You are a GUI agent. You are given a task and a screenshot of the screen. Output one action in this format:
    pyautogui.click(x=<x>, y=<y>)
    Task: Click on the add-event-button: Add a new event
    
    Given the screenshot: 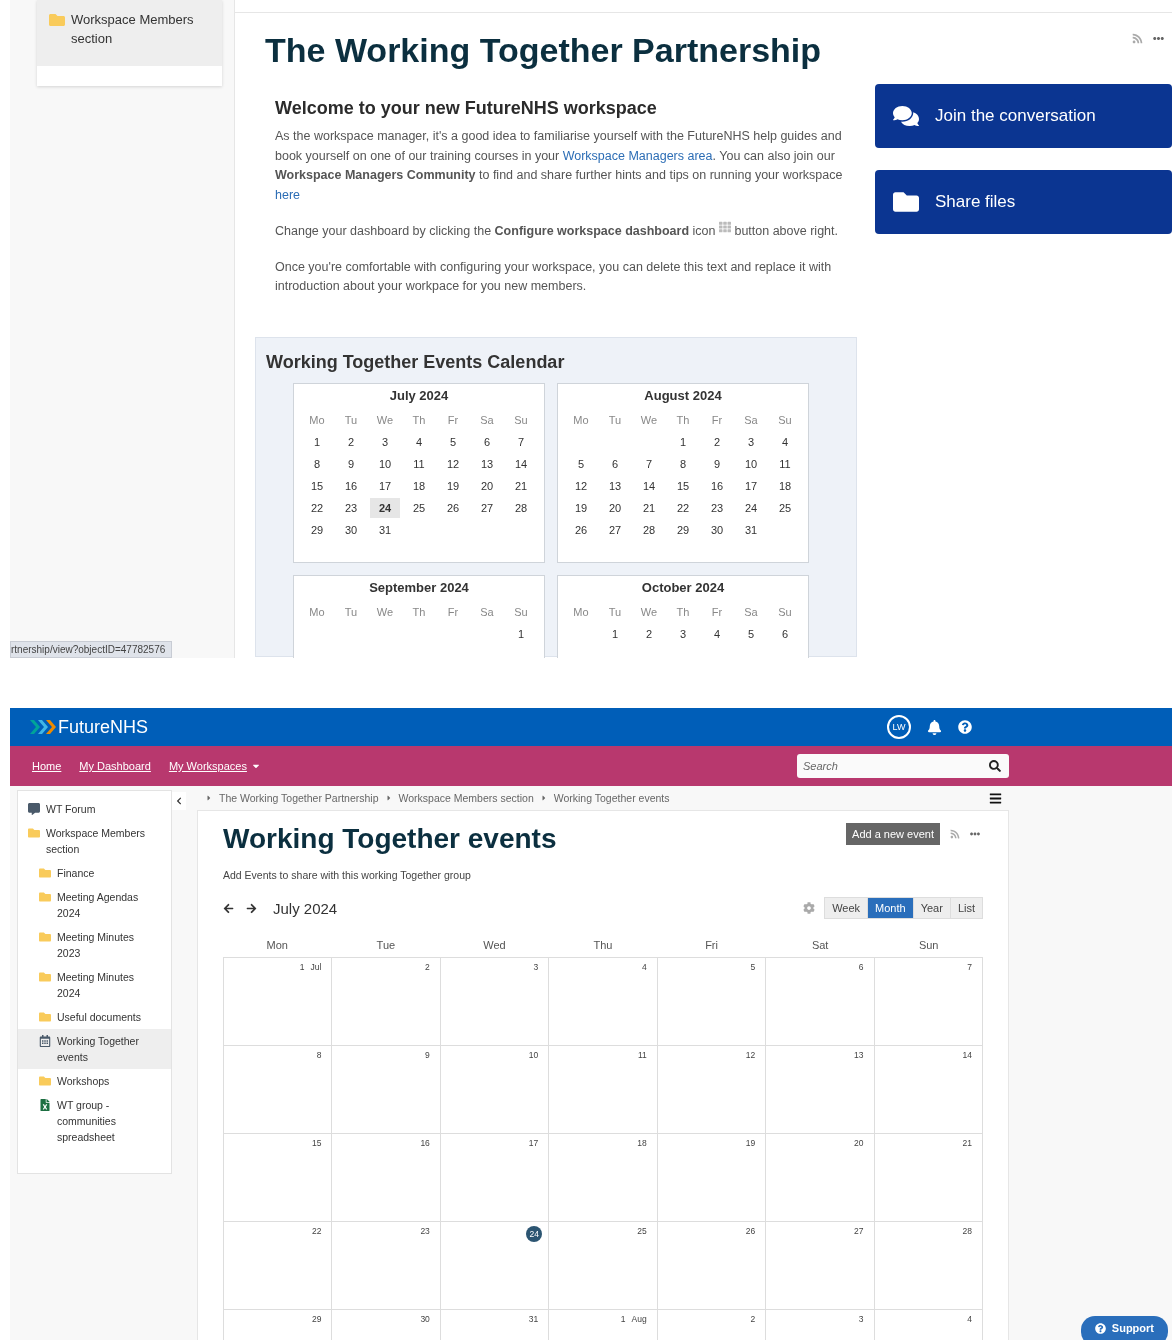 What is the action you would take?
    pyautogui.click(x=893, y=834)
    